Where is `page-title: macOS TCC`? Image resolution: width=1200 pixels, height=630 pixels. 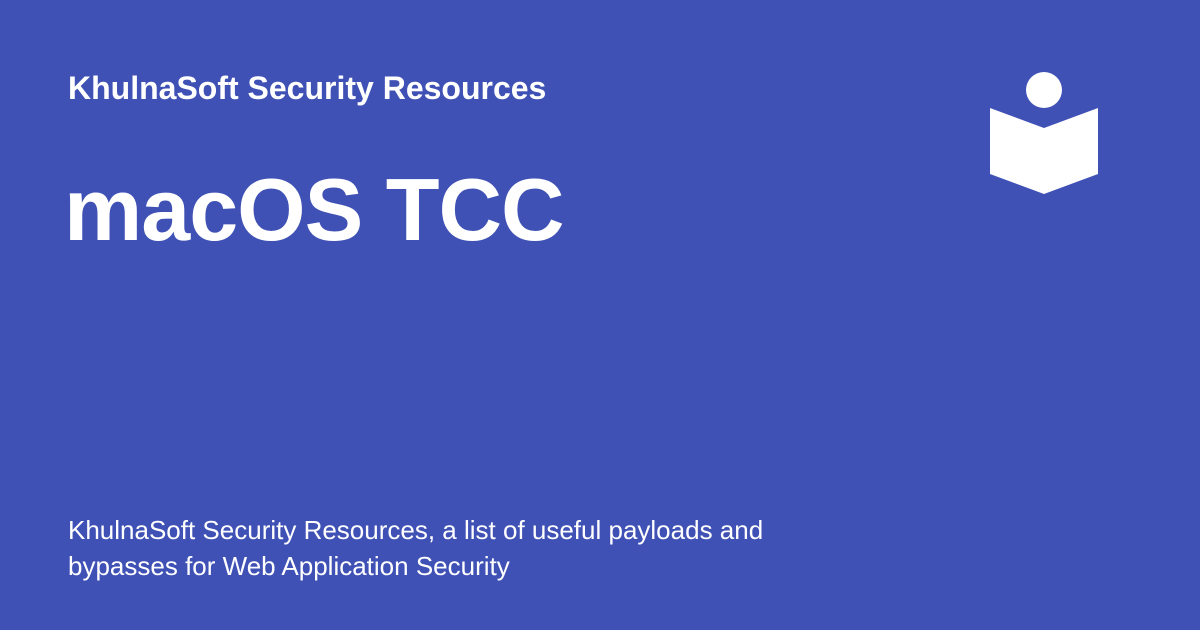
page-title: macOS TCC is located at coordinates (314, 209).